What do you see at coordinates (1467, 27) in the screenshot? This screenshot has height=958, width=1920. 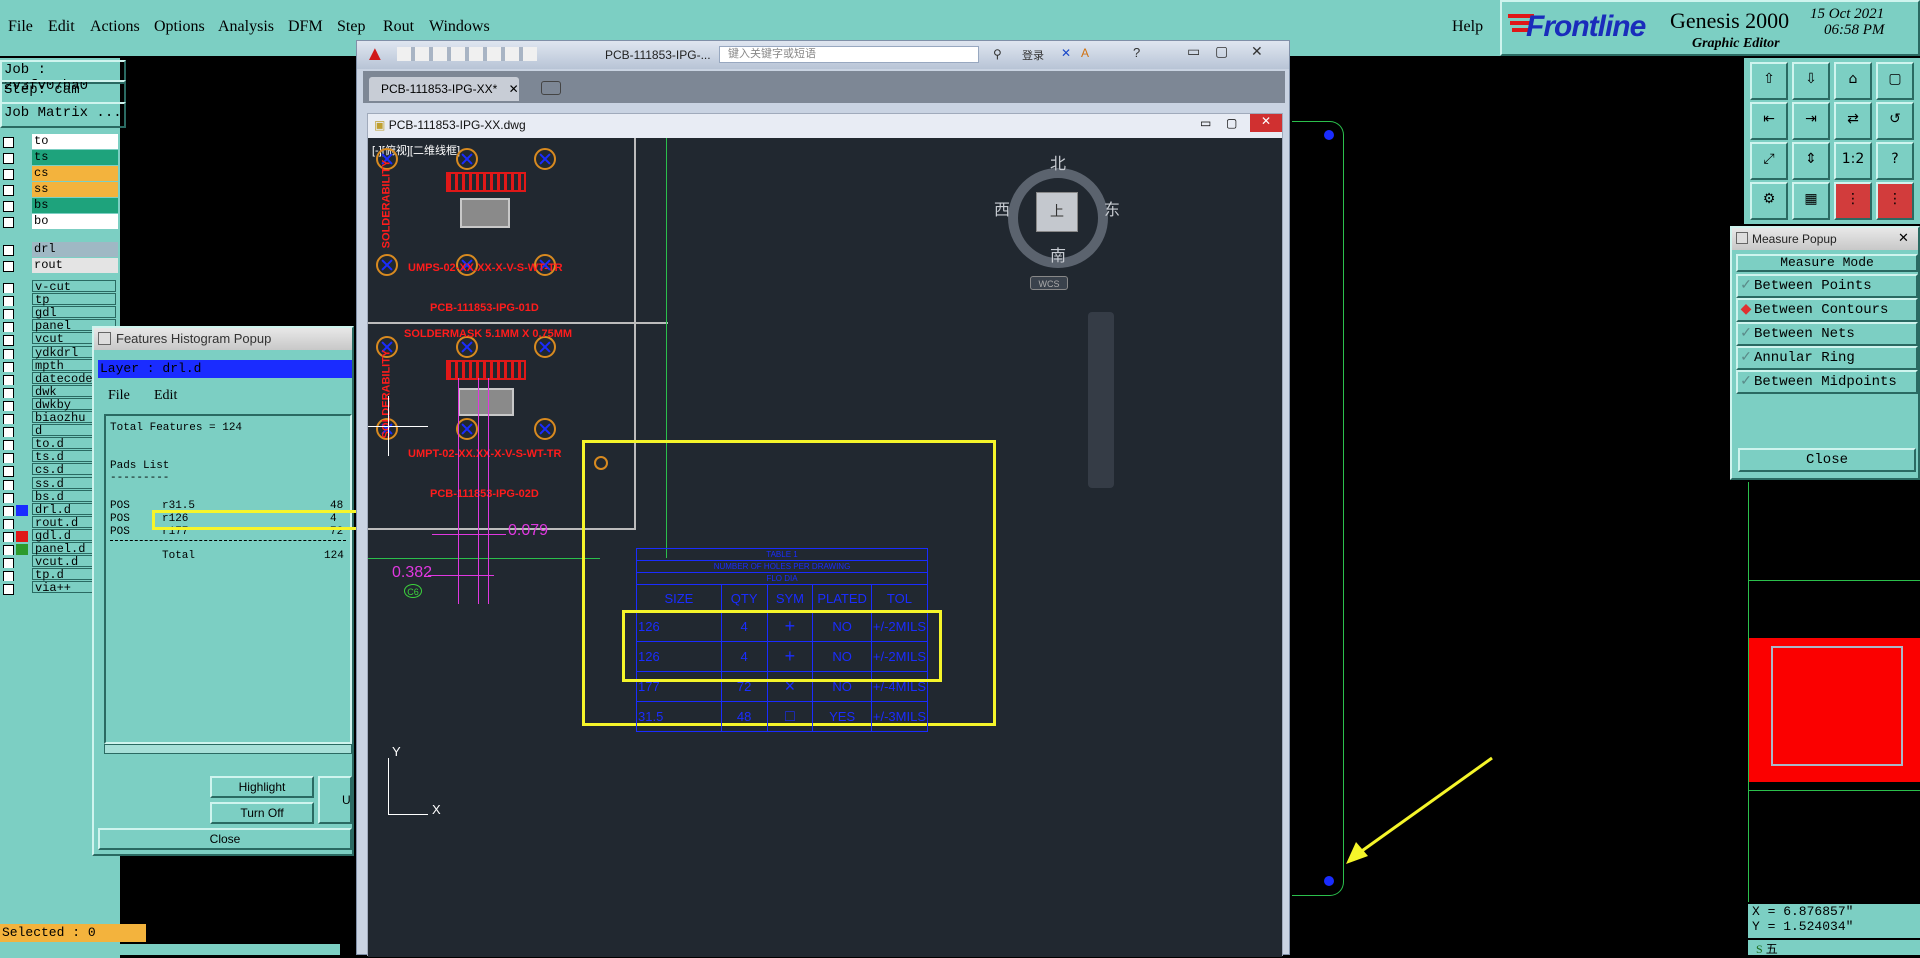 I see `menu-help: Help` at bounding box center [1467, 27].